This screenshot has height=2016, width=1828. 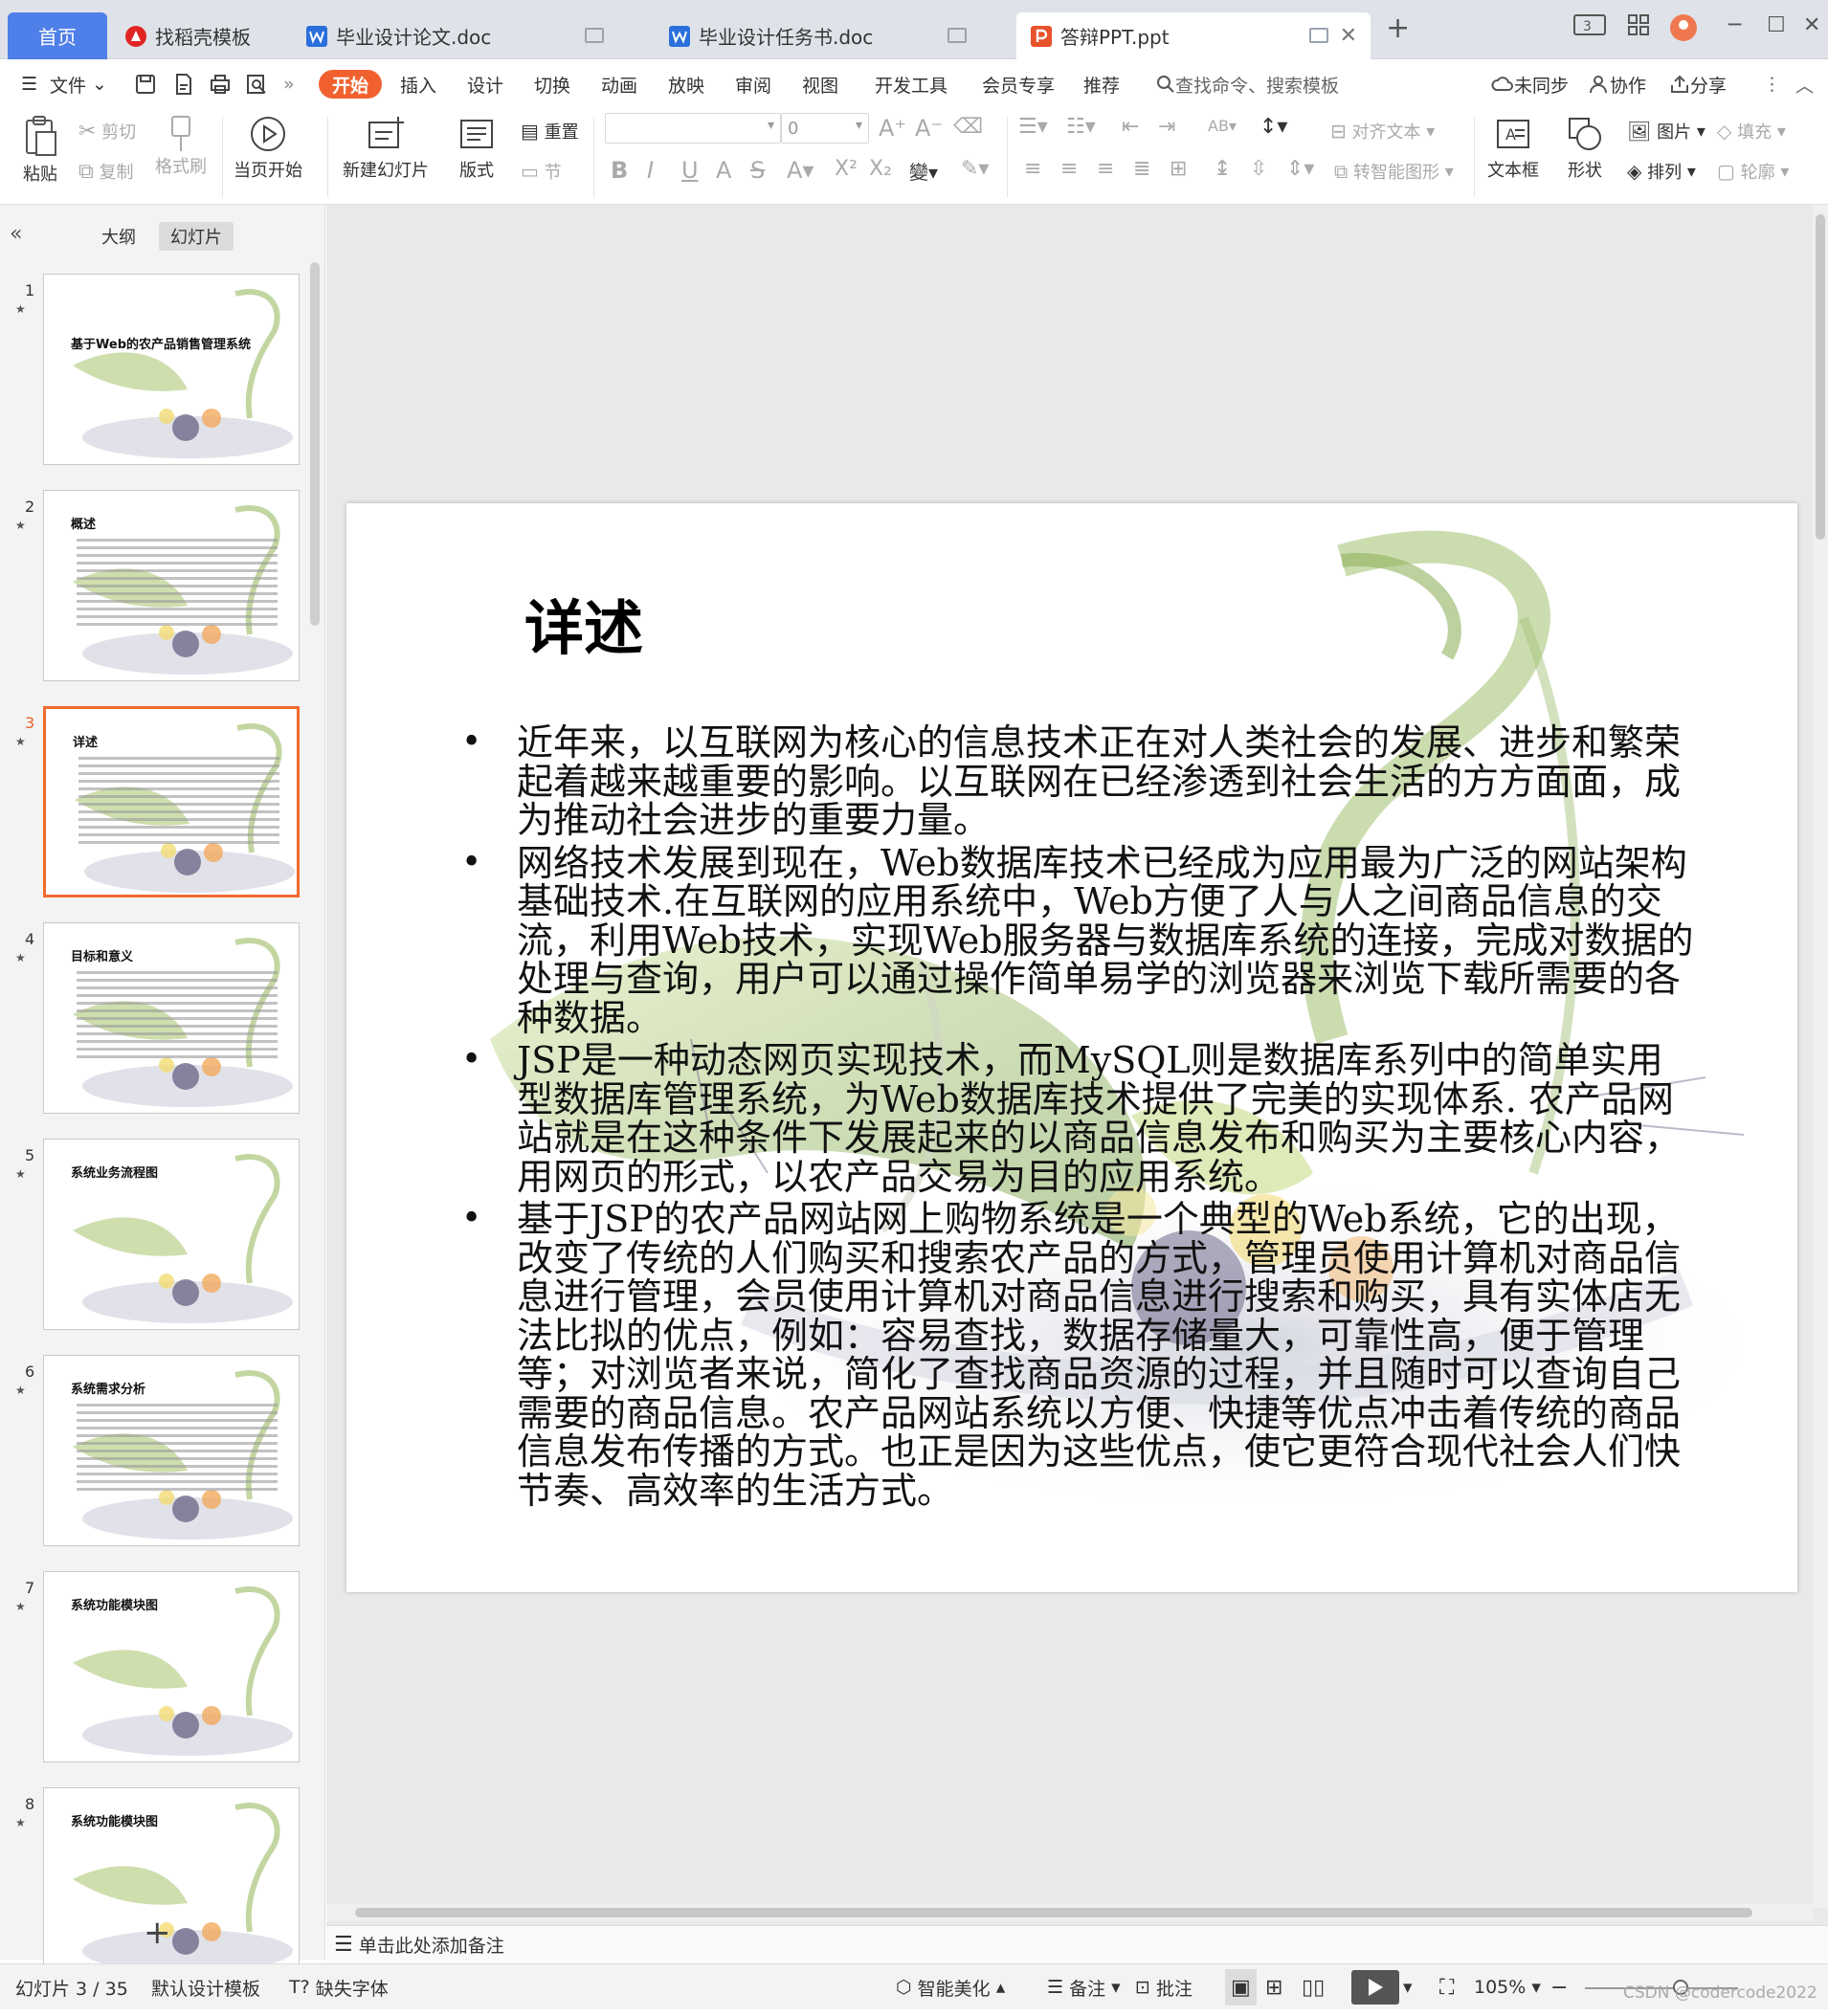 What do you see at coordinates (757, 170) in the screenshot?
I see `strikethrough-icon: S` at bounding box center [757, 170].